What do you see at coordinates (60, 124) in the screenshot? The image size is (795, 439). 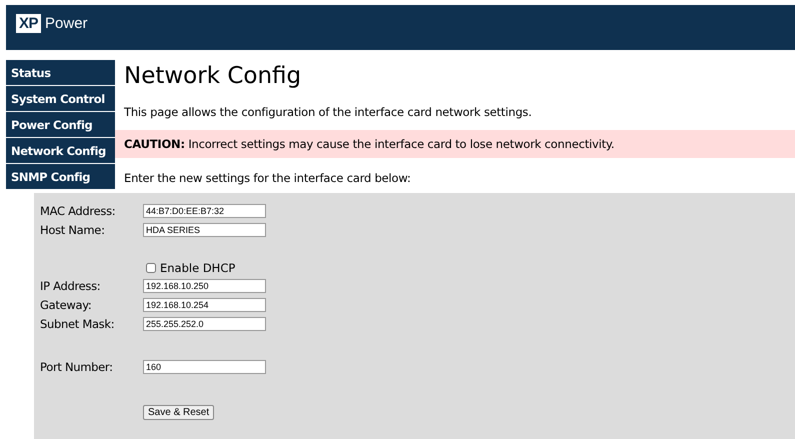 I see `nav-item: Power Config` at bounding box center [60, 124].